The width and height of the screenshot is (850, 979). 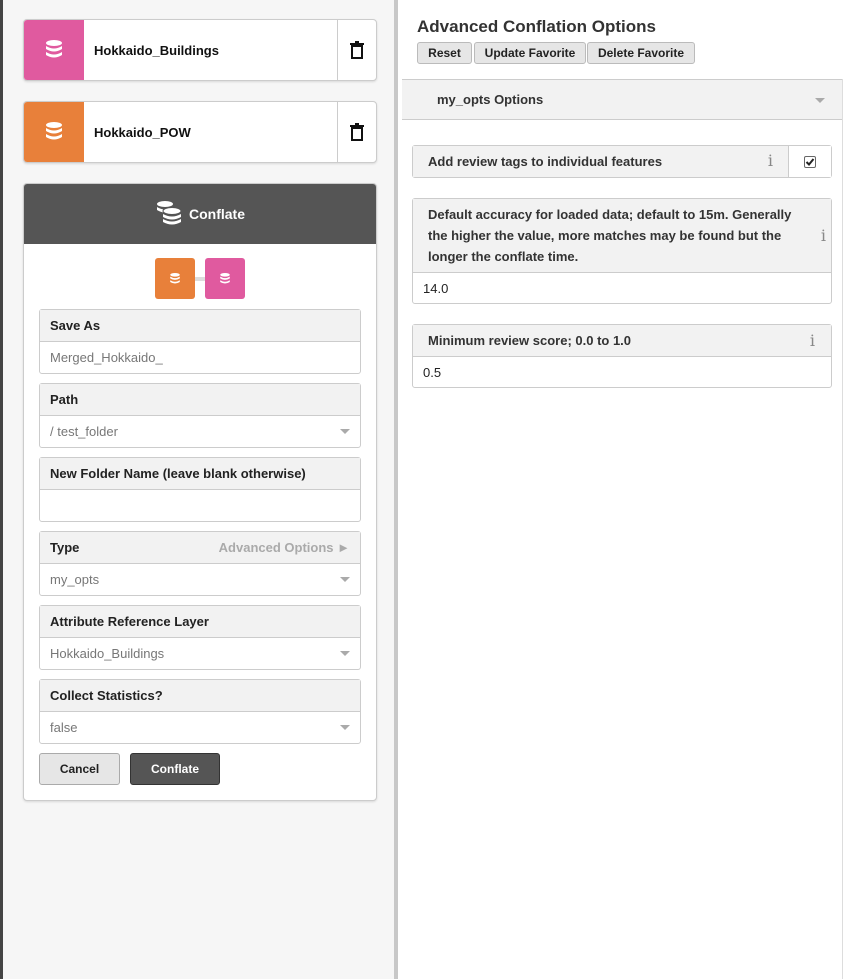 What do you see at coordinates (626, 99) in the screenshot?
I see `options-group-header: my_opts Options` at bounding box center [626, 99].